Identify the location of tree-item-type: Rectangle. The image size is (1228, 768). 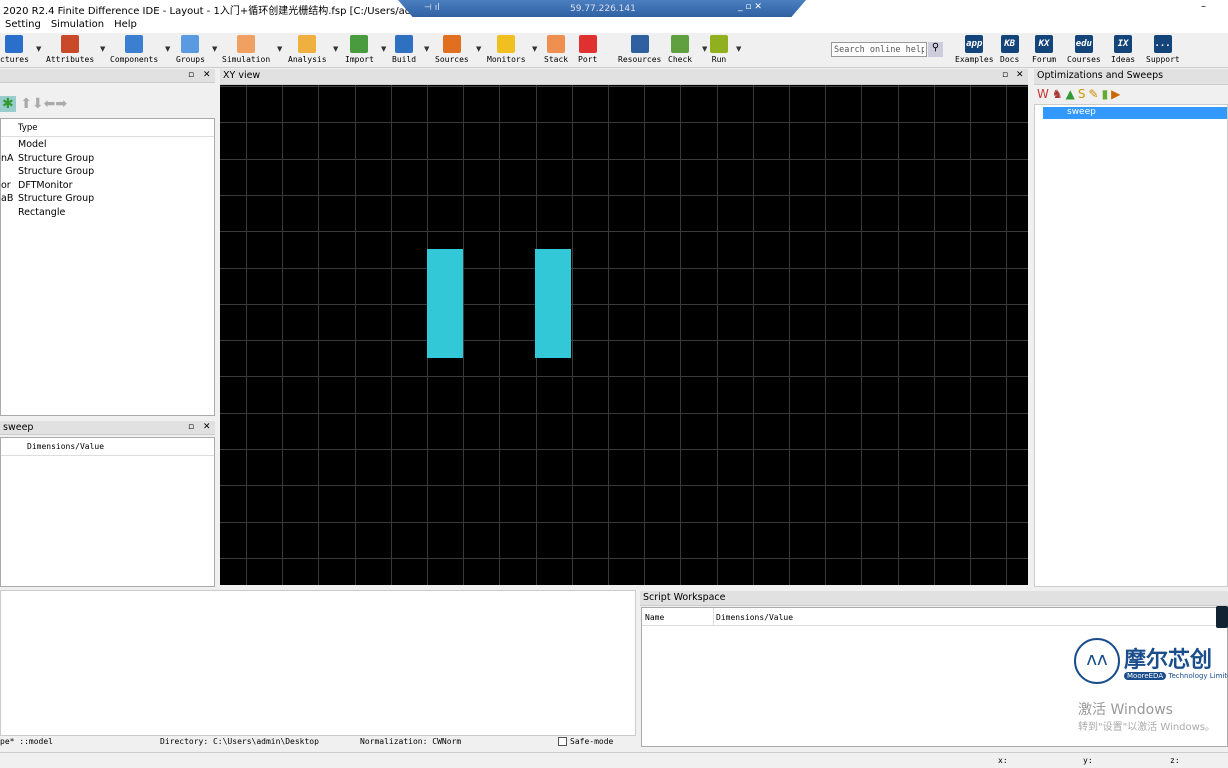
(41, 212).